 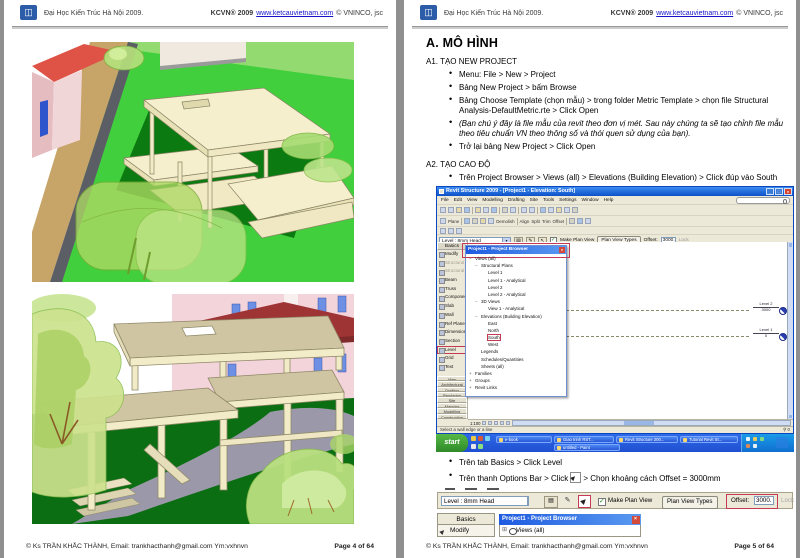 I want to click on design-bar-item-structural-column: Structural Column, so click(x=452, y=271).